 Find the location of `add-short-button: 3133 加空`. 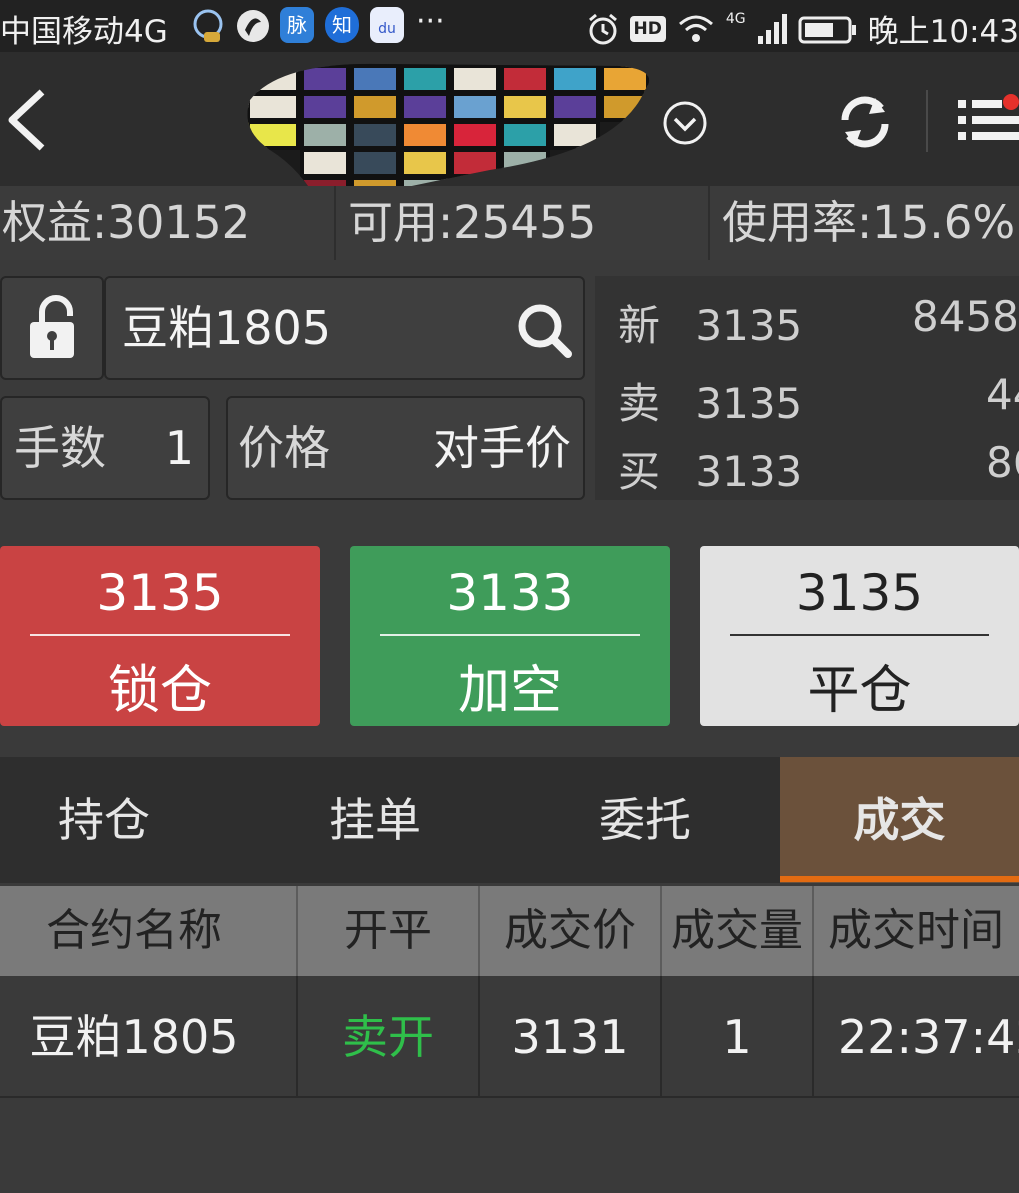

add-short-button: 3133 加空 is located at coordinates (510, 636).